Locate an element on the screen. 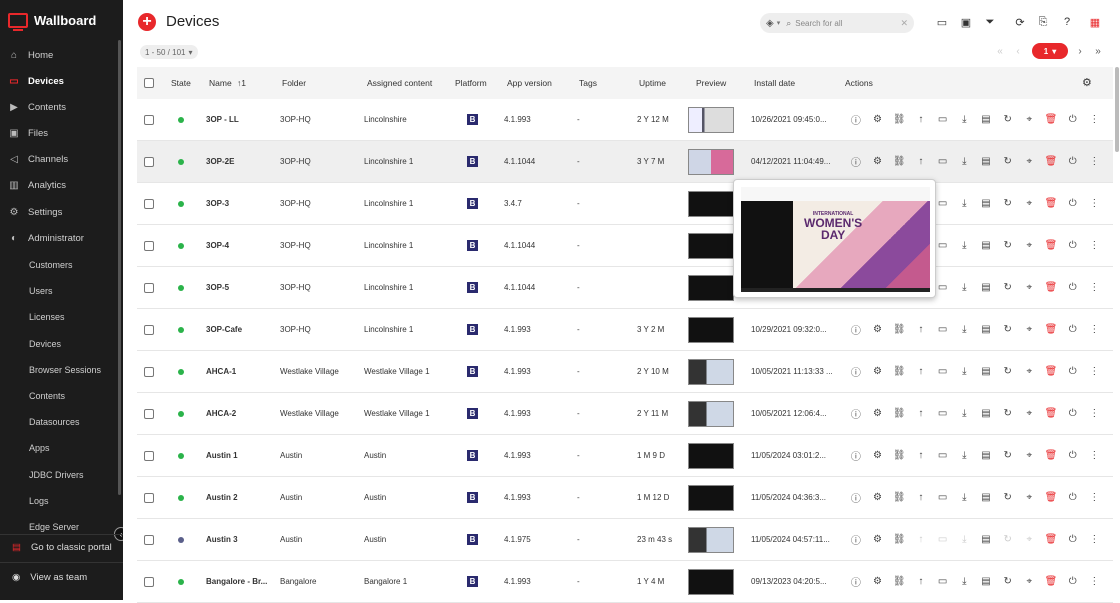 The image size is (1120, 603). sidebar-item-channels: ◁ Channels is located at coordinates (59, 159).